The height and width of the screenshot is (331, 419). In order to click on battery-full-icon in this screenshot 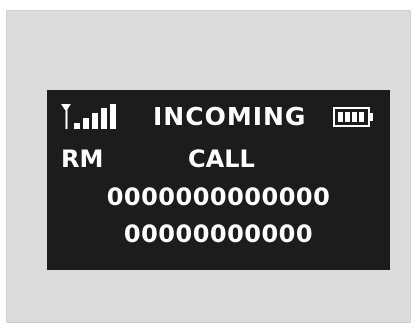, I will do `click(353, 117)`.